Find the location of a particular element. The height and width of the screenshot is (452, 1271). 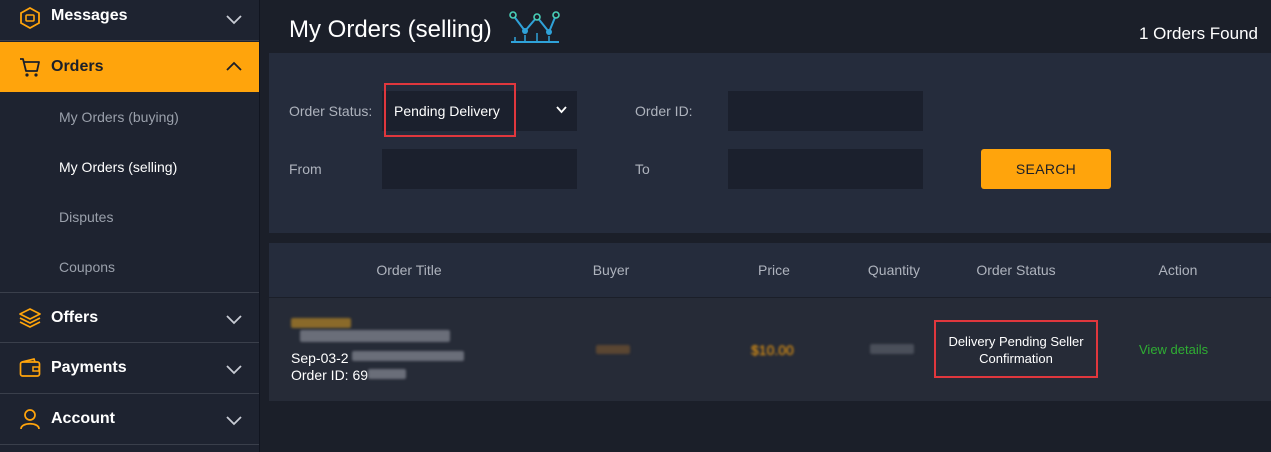

sidebar-item-my-orders-buying: My Orders (buying) is located at coordinates (119, 117).